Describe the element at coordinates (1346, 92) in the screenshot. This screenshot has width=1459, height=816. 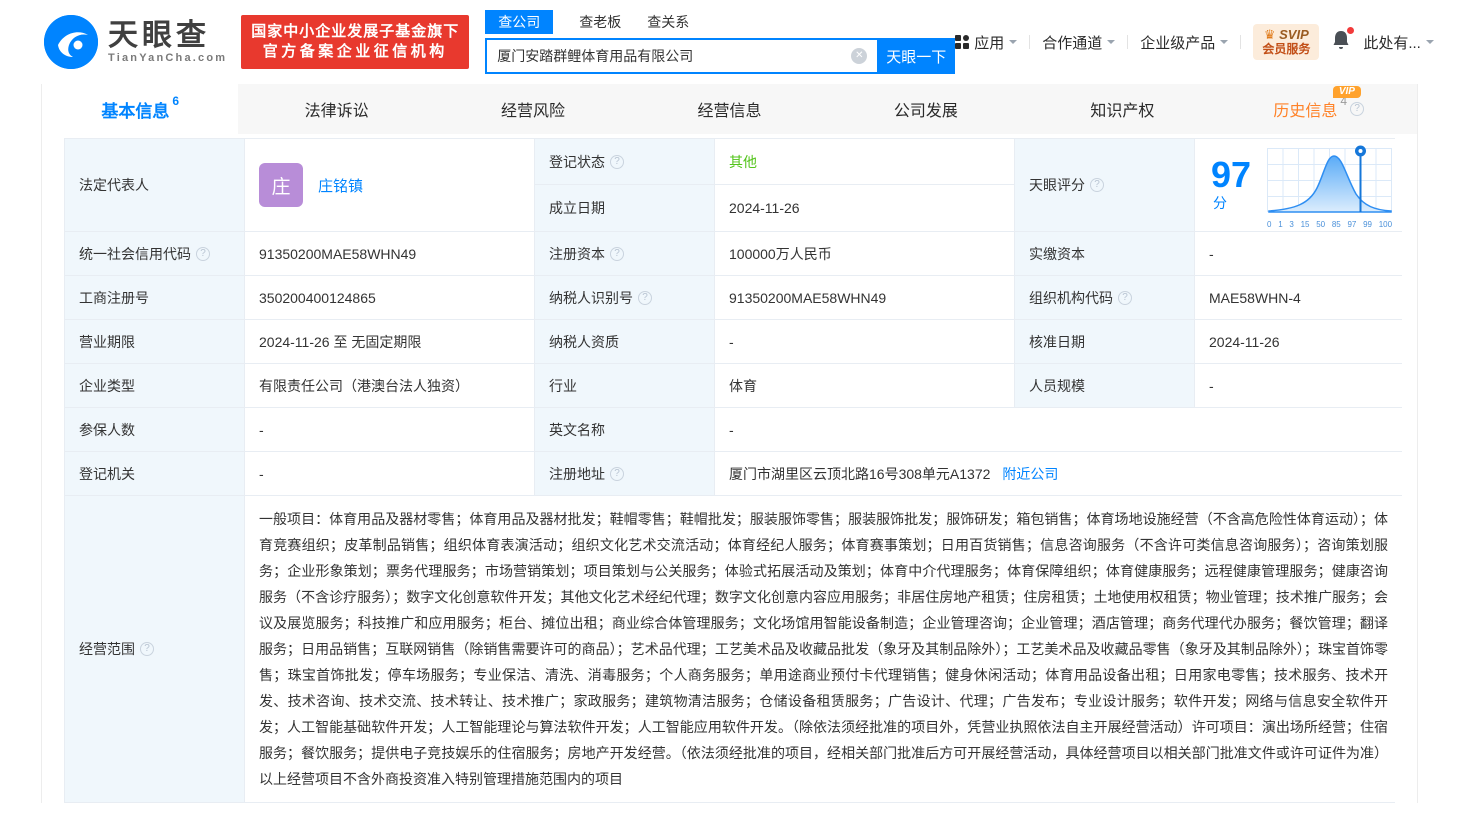
I see `vip-badge: VIP` at that location.